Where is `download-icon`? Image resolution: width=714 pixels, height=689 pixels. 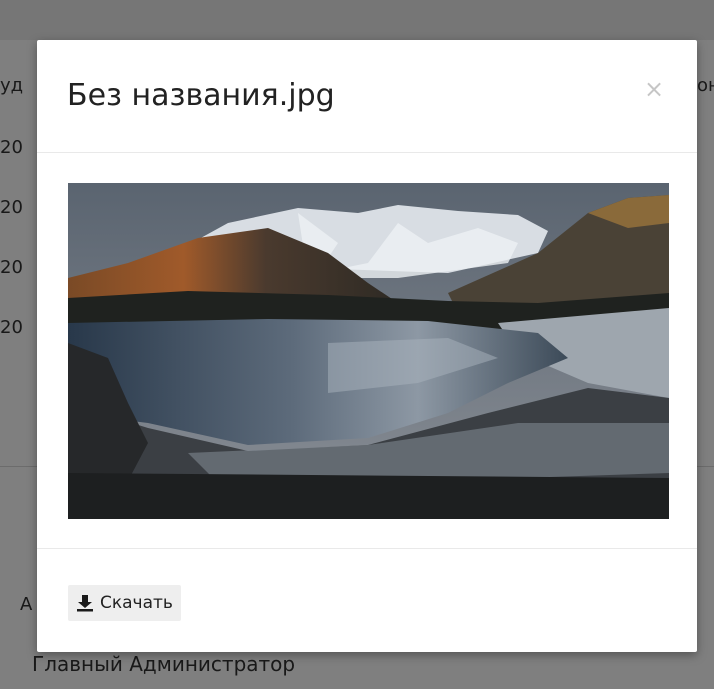
download-icon is located at coordinates (85, 603).